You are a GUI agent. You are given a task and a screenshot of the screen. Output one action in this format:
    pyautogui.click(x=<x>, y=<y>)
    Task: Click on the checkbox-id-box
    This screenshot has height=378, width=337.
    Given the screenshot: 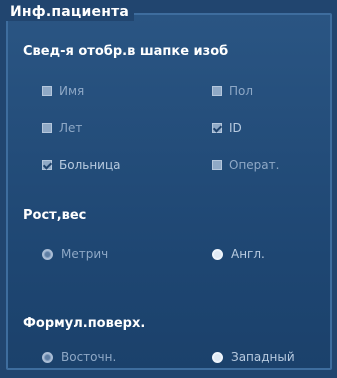 What is the action you would take?
    pyautogui.click(x=217, y=128)
    